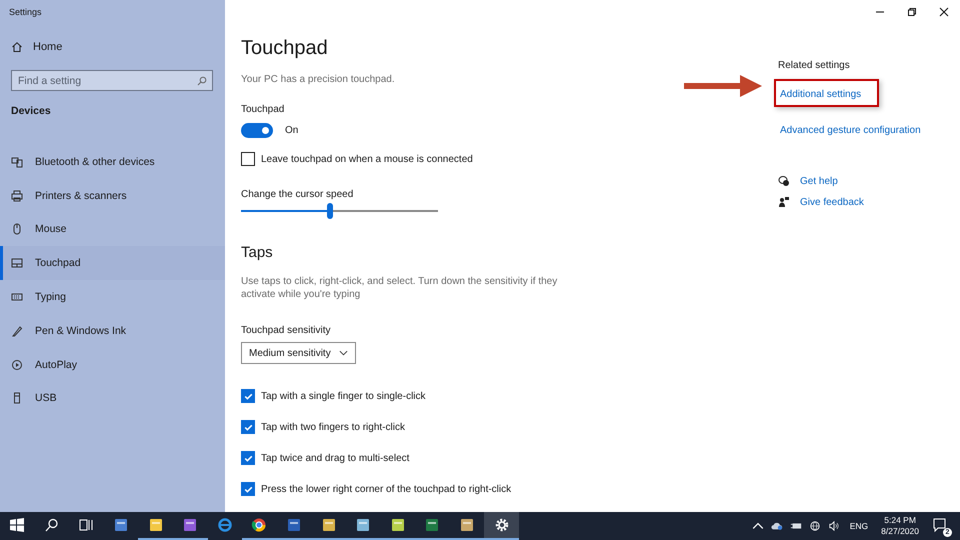 The width and height of the screenshot is (960, 540). I want to click on description-text: Use taps to click, right-click, and select. Turn down the sensitivity if they activate while you're typing, so click(399, 288).